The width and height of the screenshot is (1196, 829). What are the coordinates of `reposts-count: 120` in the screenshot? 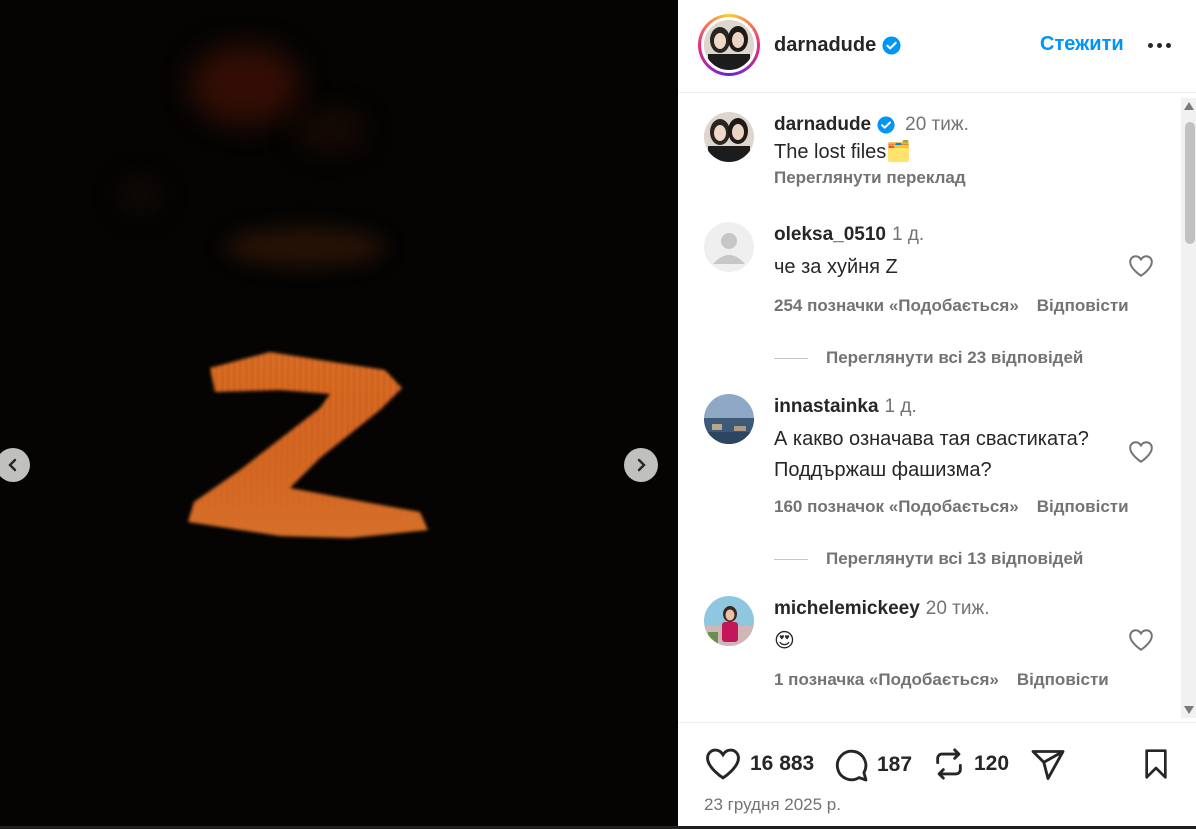 It's located at (991, 764).